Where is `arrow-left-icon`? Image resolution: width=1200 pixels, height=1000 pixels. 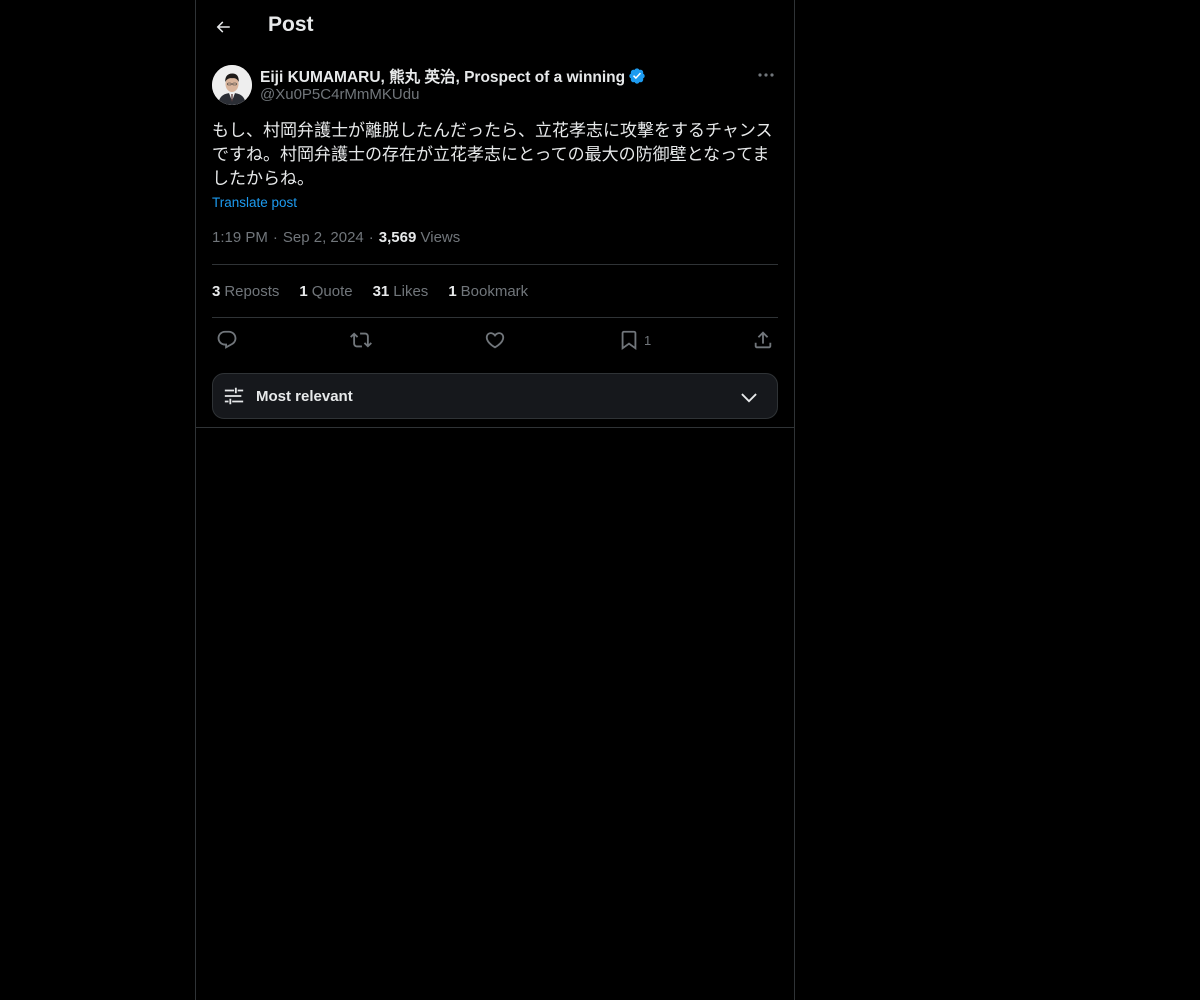
arrow-left-icon is located at coordinates (223, 27).